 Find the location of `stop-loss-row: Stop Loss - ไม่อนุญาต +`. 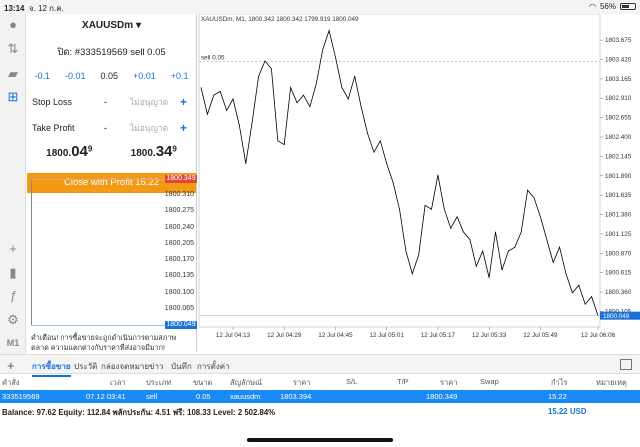

stop-loss-row: Stop Loss - ไม่อนุญาต + is located at coordinates (111, 102).